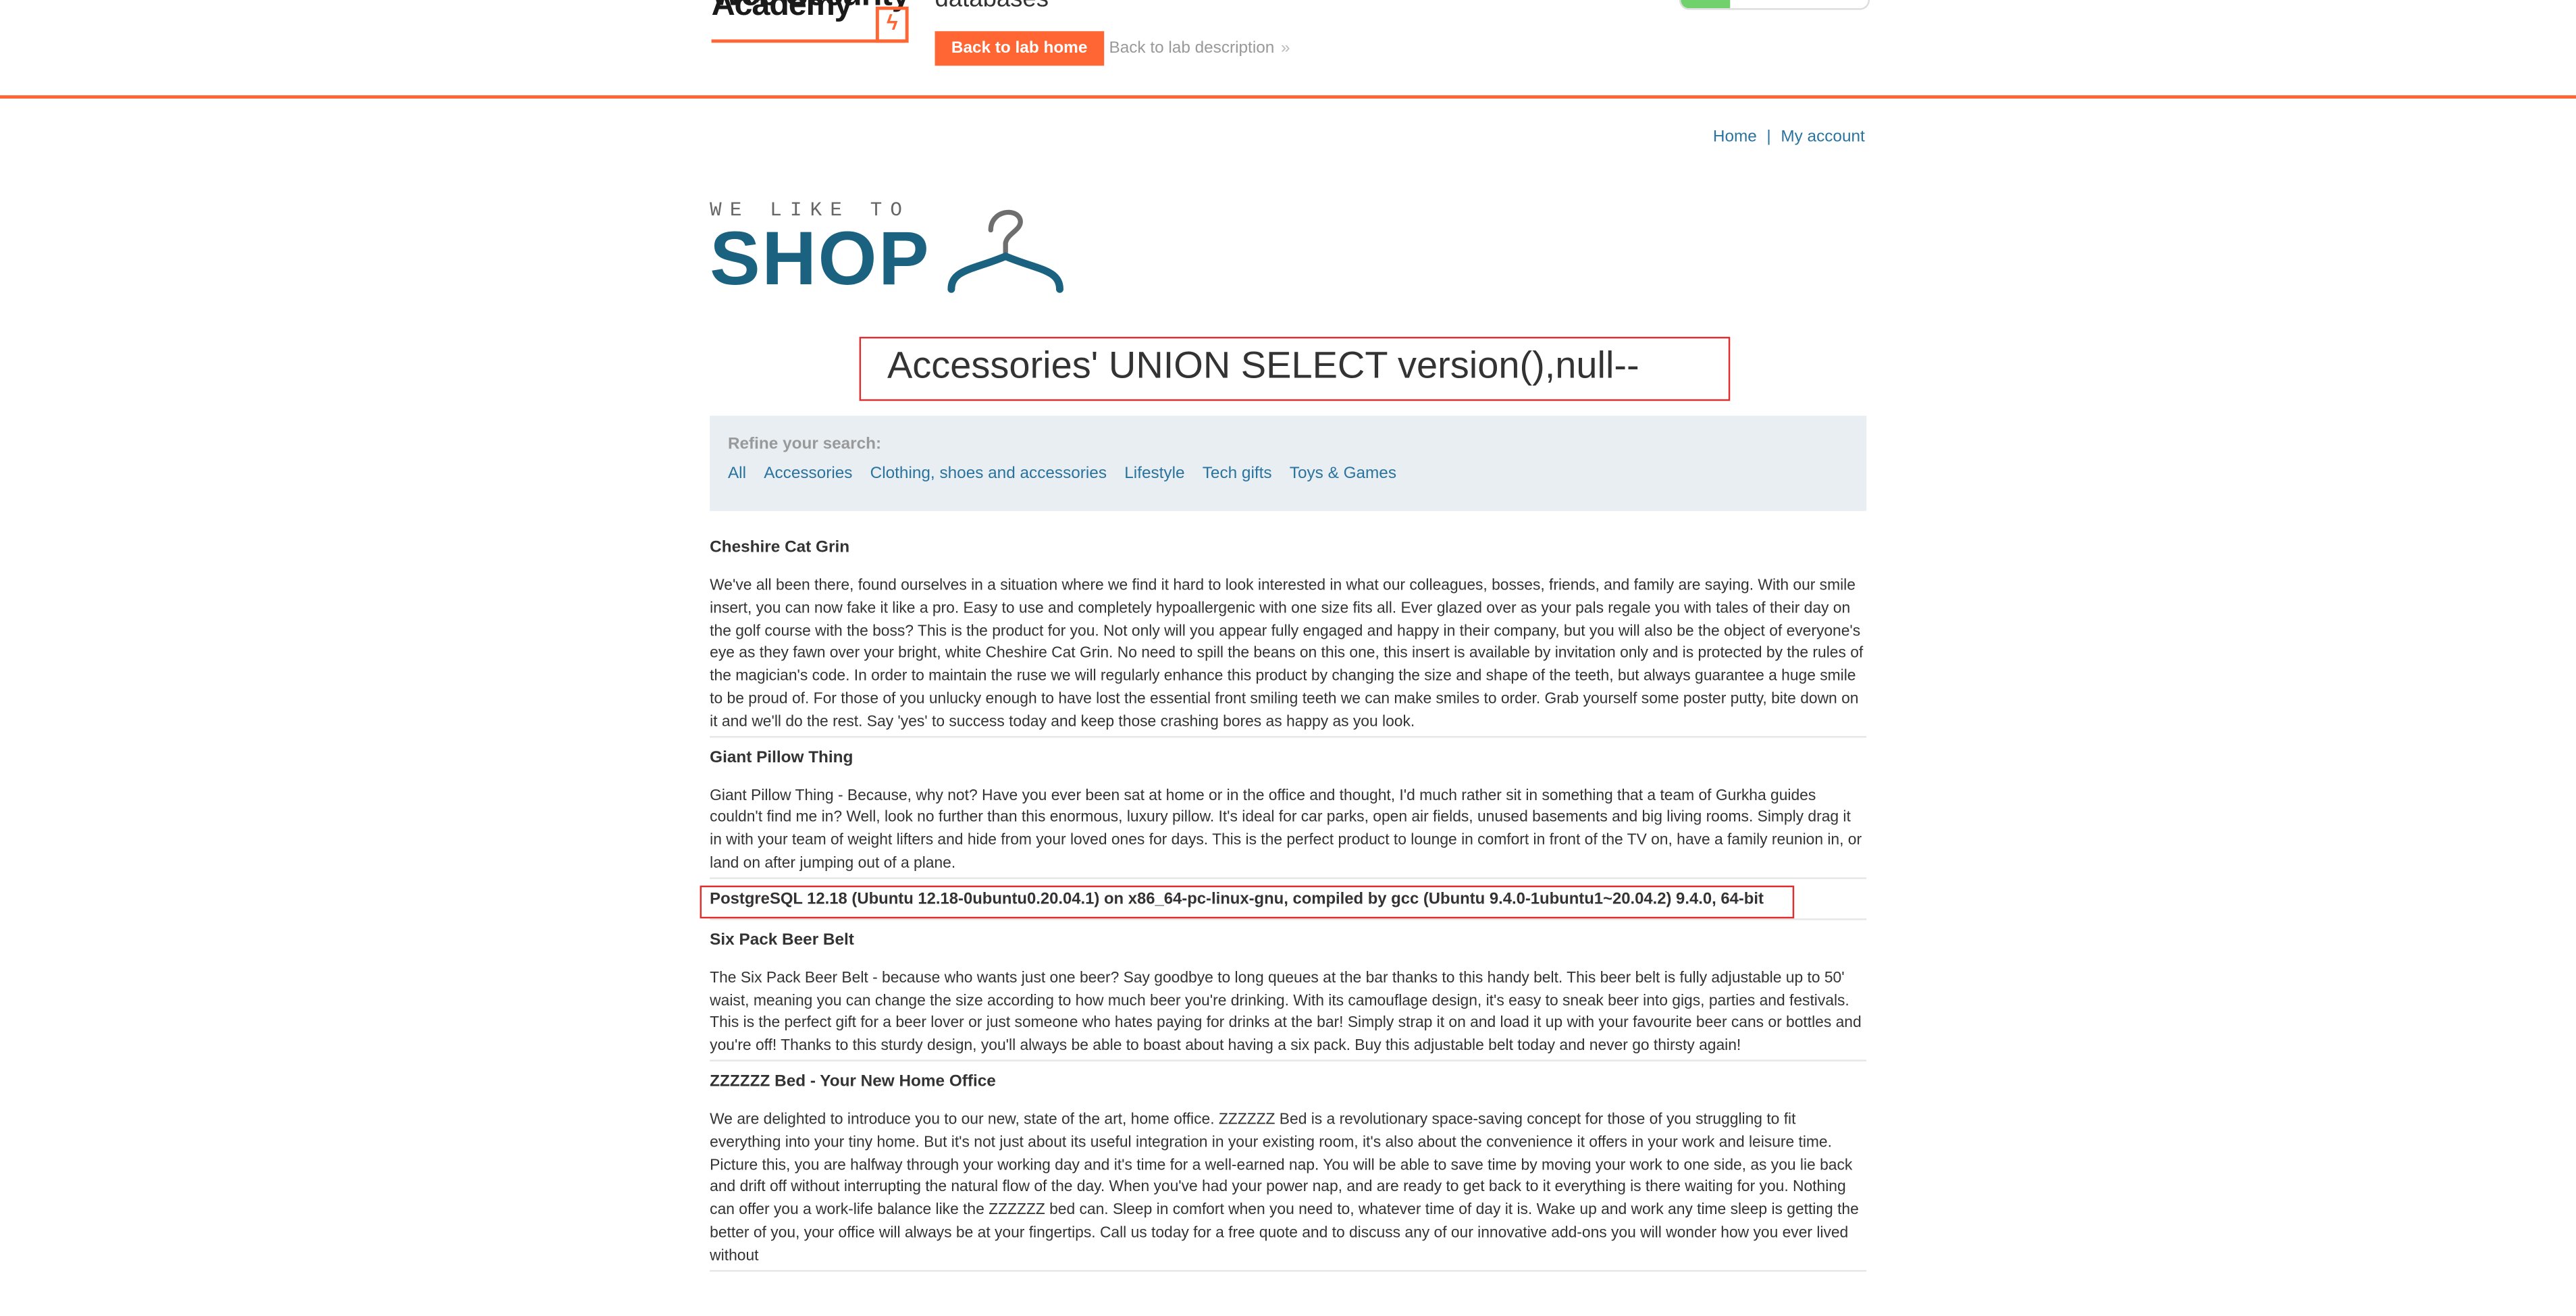 The image size is (2576, 1316). What do you see at coordinates (1192, 48) in the screenshot?
I see `back-to-lab-description-label: Back to lab description` at bounding box center [1192, 48].